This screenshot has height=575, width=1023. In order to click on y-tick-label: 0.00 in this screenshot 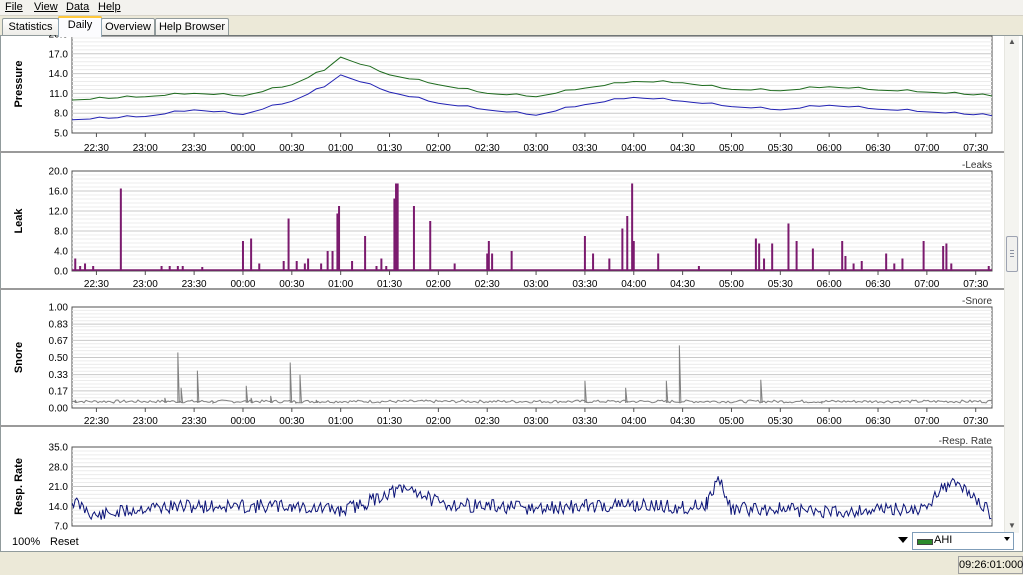, I will do `click(59, 409)`.